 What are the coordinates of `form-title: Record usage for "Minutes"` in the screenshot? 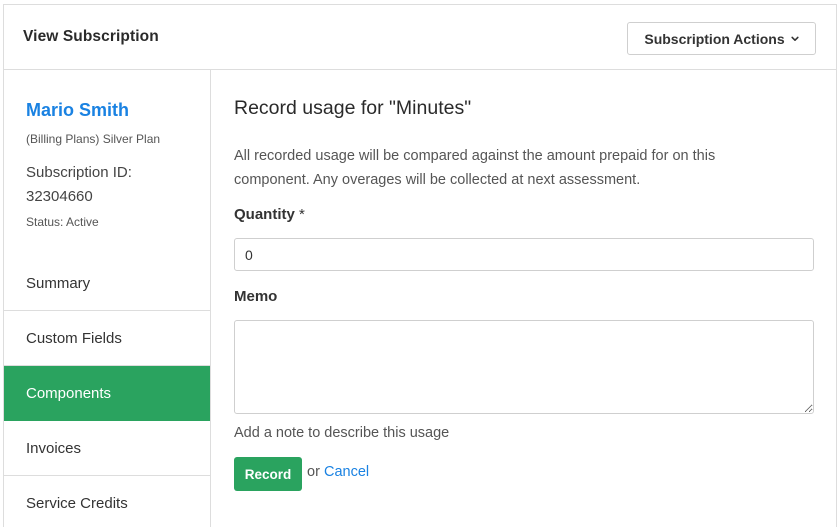 It's located at (353, 108).